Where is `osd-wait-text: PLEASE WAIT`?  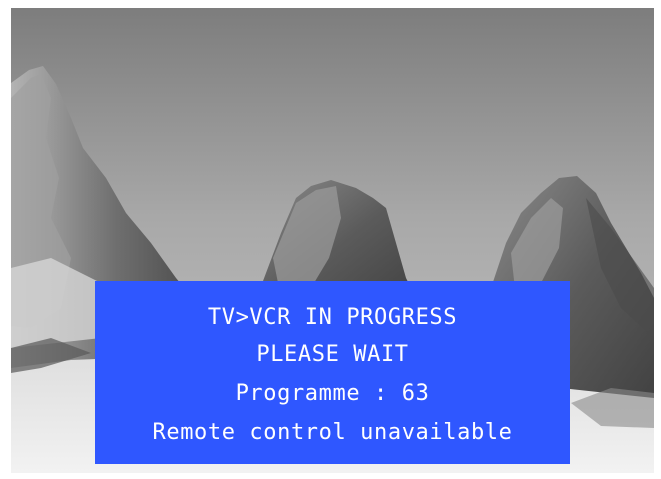
osd-wait-text: PLEASE WAIT is located at coordinates (332, 354).